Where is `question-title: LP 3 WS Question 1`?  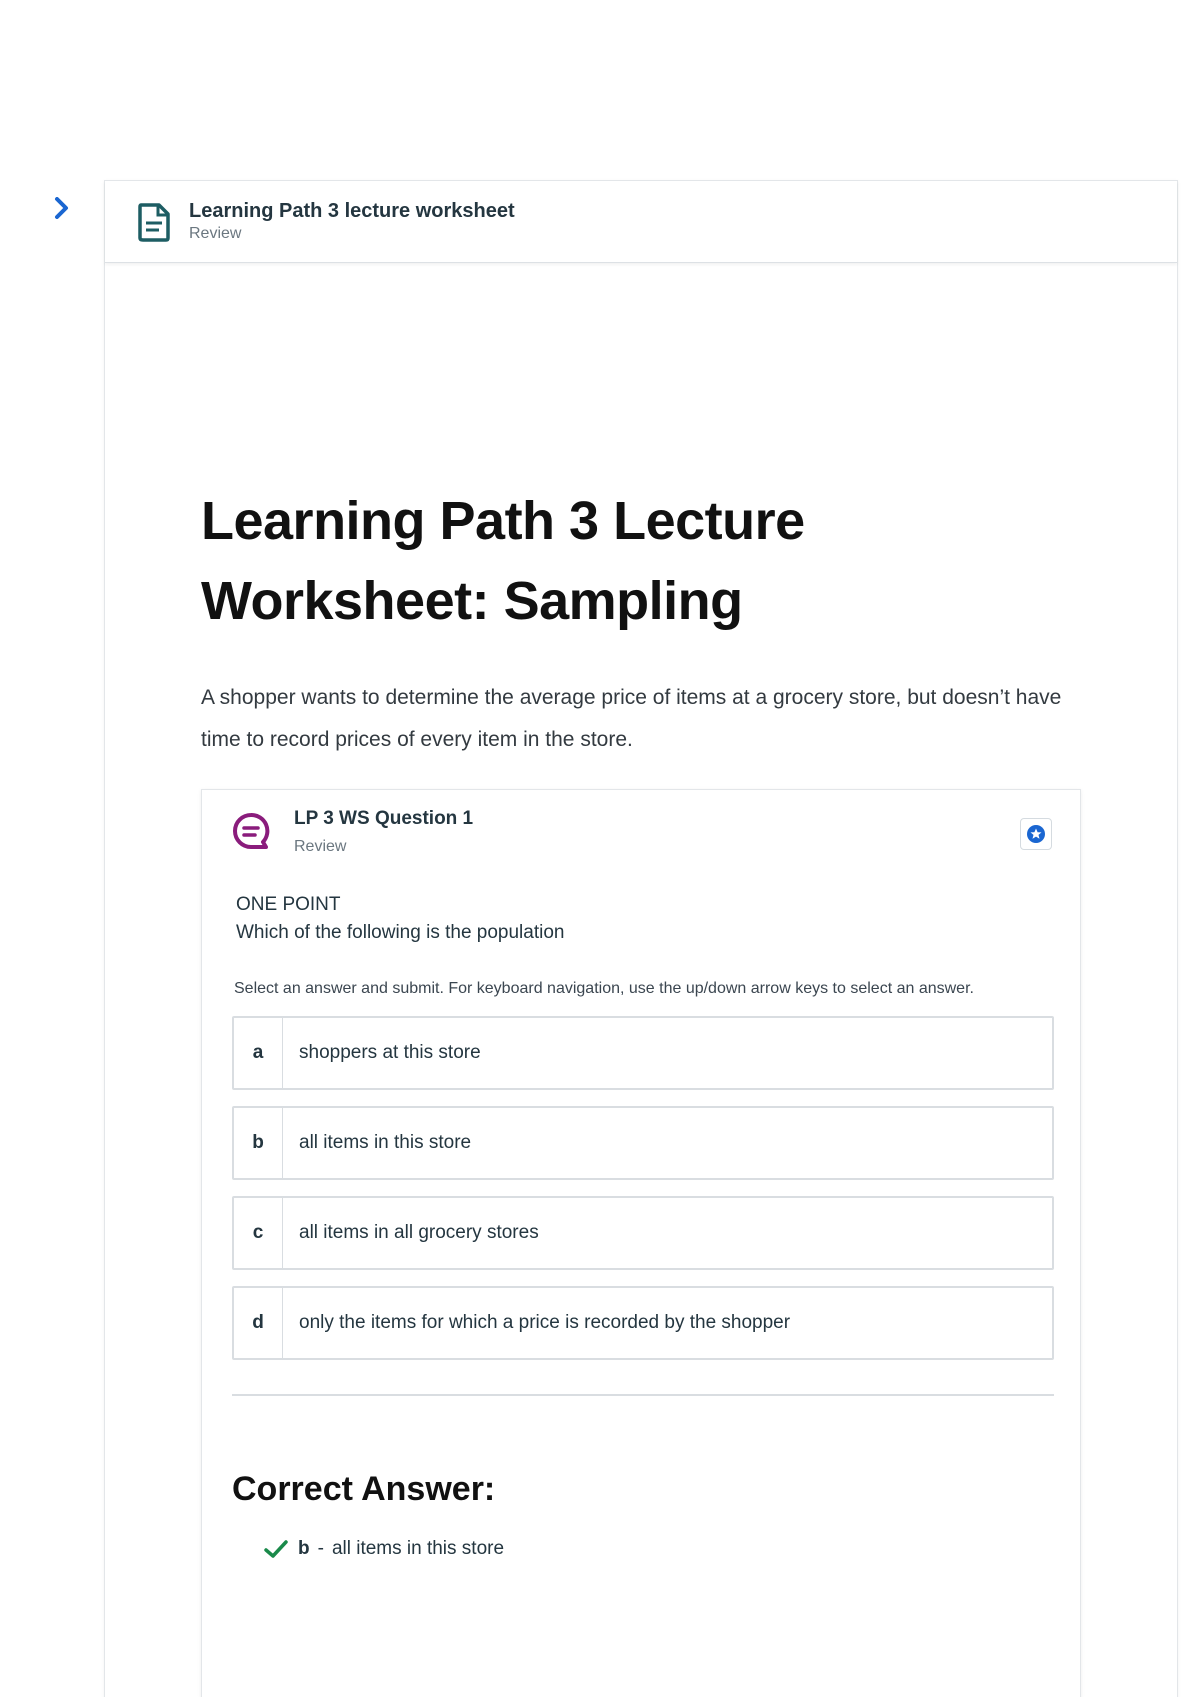
question-title: LP 3 WS Question 1 is located at coordinates (384, 818).